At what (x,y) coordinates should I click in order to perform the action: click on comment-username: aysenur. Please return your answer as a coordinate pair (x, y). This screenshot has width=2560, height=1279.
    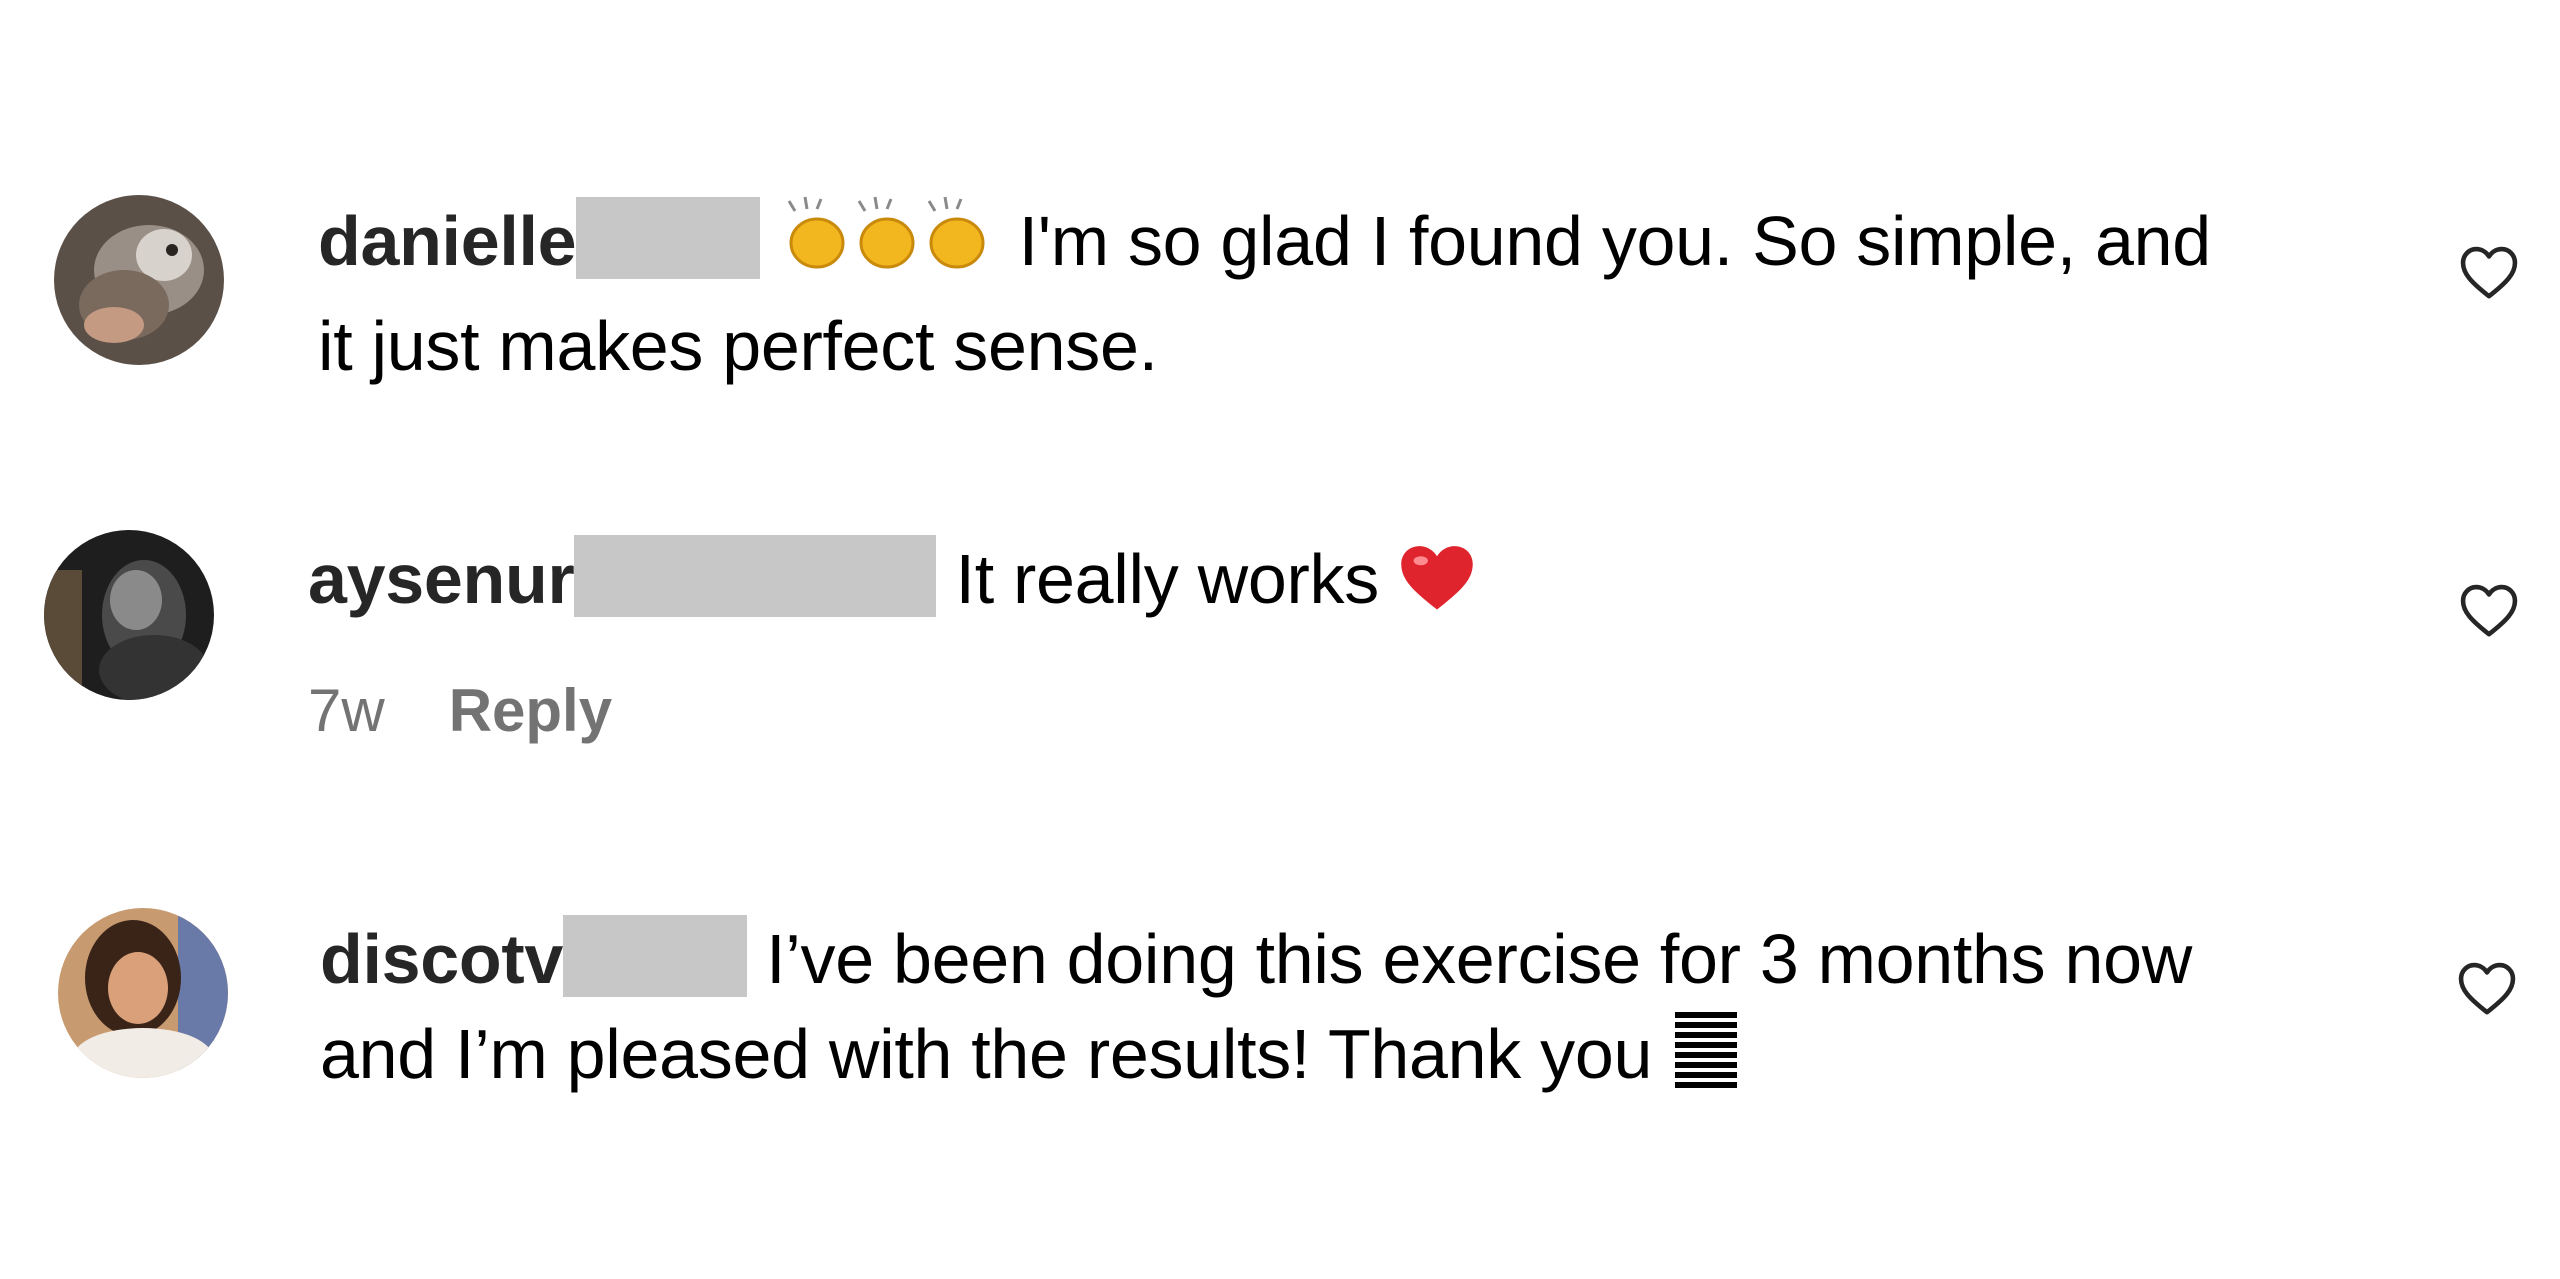
    Looking at the image, I should click on (441, 579).